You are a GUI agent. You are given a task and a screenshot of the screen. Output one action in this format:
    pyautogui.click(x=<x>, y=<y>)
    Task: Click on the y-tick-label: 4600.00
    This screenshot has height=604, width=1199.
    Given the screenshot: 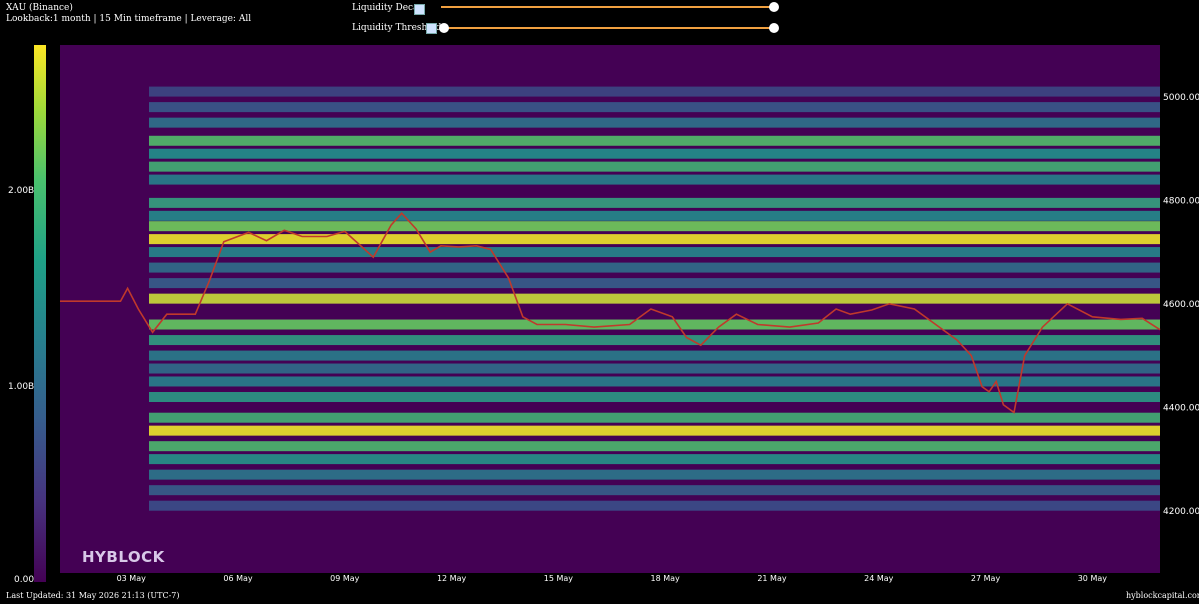 What is the action you would take?
    pyautogui.click(x=1181, y=305)
    